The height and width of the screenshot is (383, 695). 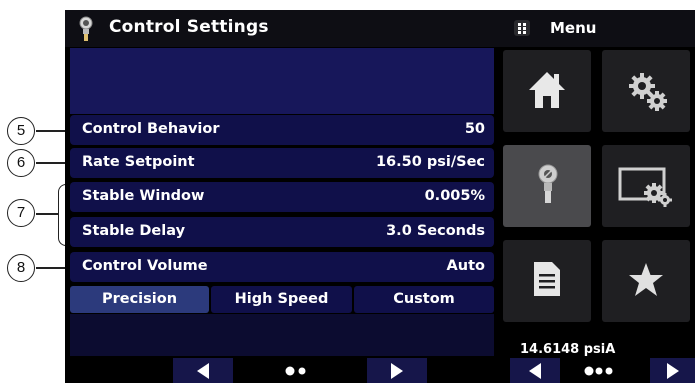 I want to click on document-icon, so click(x=547, y=279).